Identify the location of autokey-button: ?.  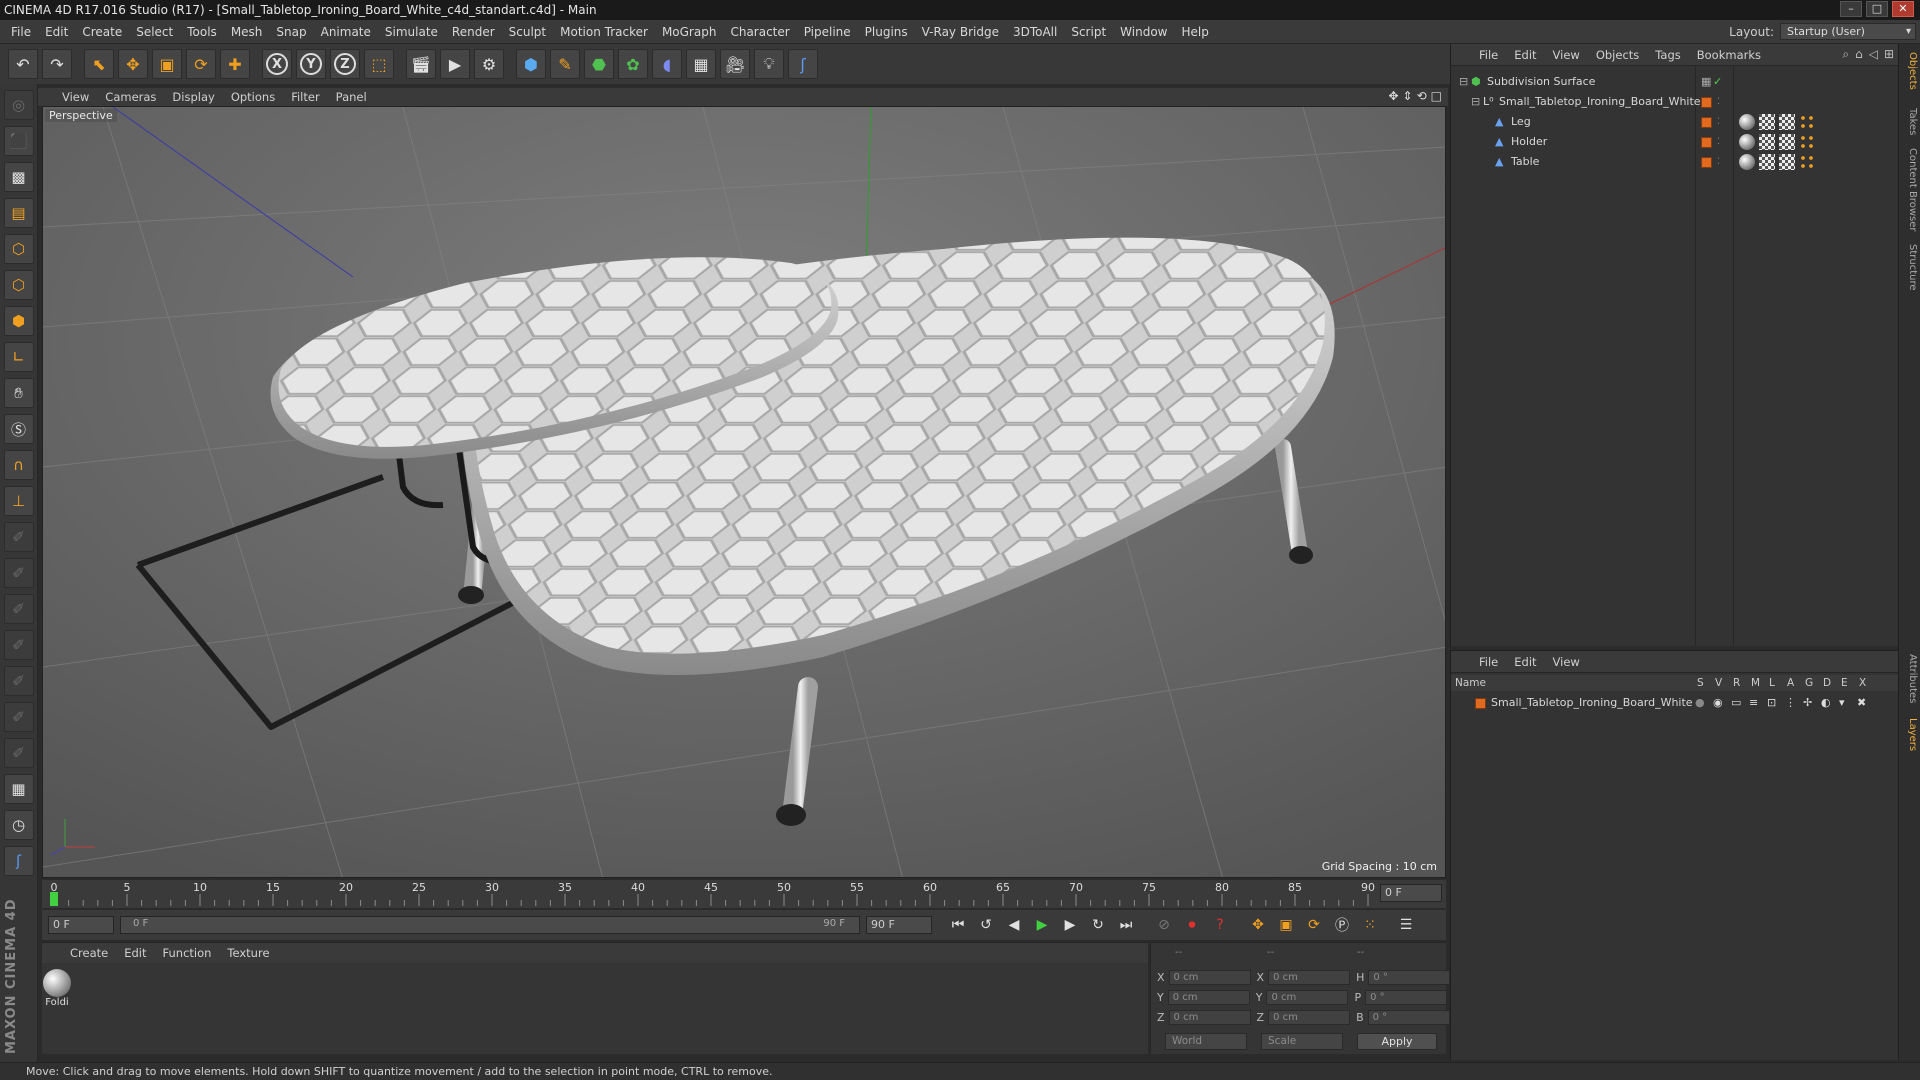
(1220, 925).